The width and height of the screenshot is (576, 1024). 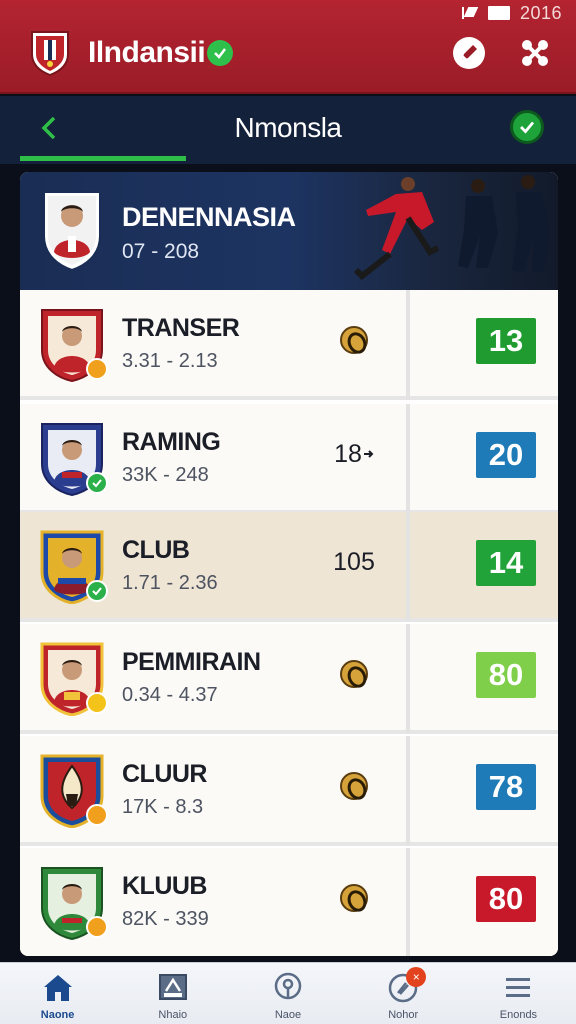 What do you see at coordinates (191, 662) in the screenshot?
I see `club-name: PEMMIRAIN` at bounding box center [191, 662].